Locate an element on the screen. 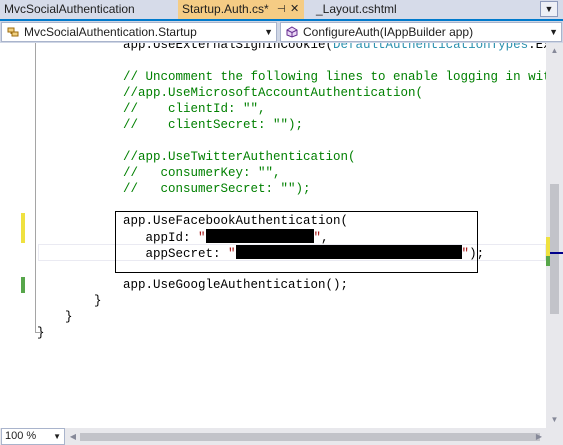  code-comment-line: //app.UseMicrosoftAccountAuthentication( is located at coordinates (273, 93).